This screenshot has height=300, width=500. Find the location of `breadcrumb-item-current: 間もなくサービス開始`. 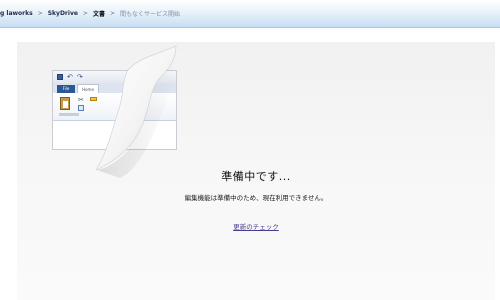

breadcrumb-item-current: 間もなくサービス開始 is located at coordinates (150, 14).